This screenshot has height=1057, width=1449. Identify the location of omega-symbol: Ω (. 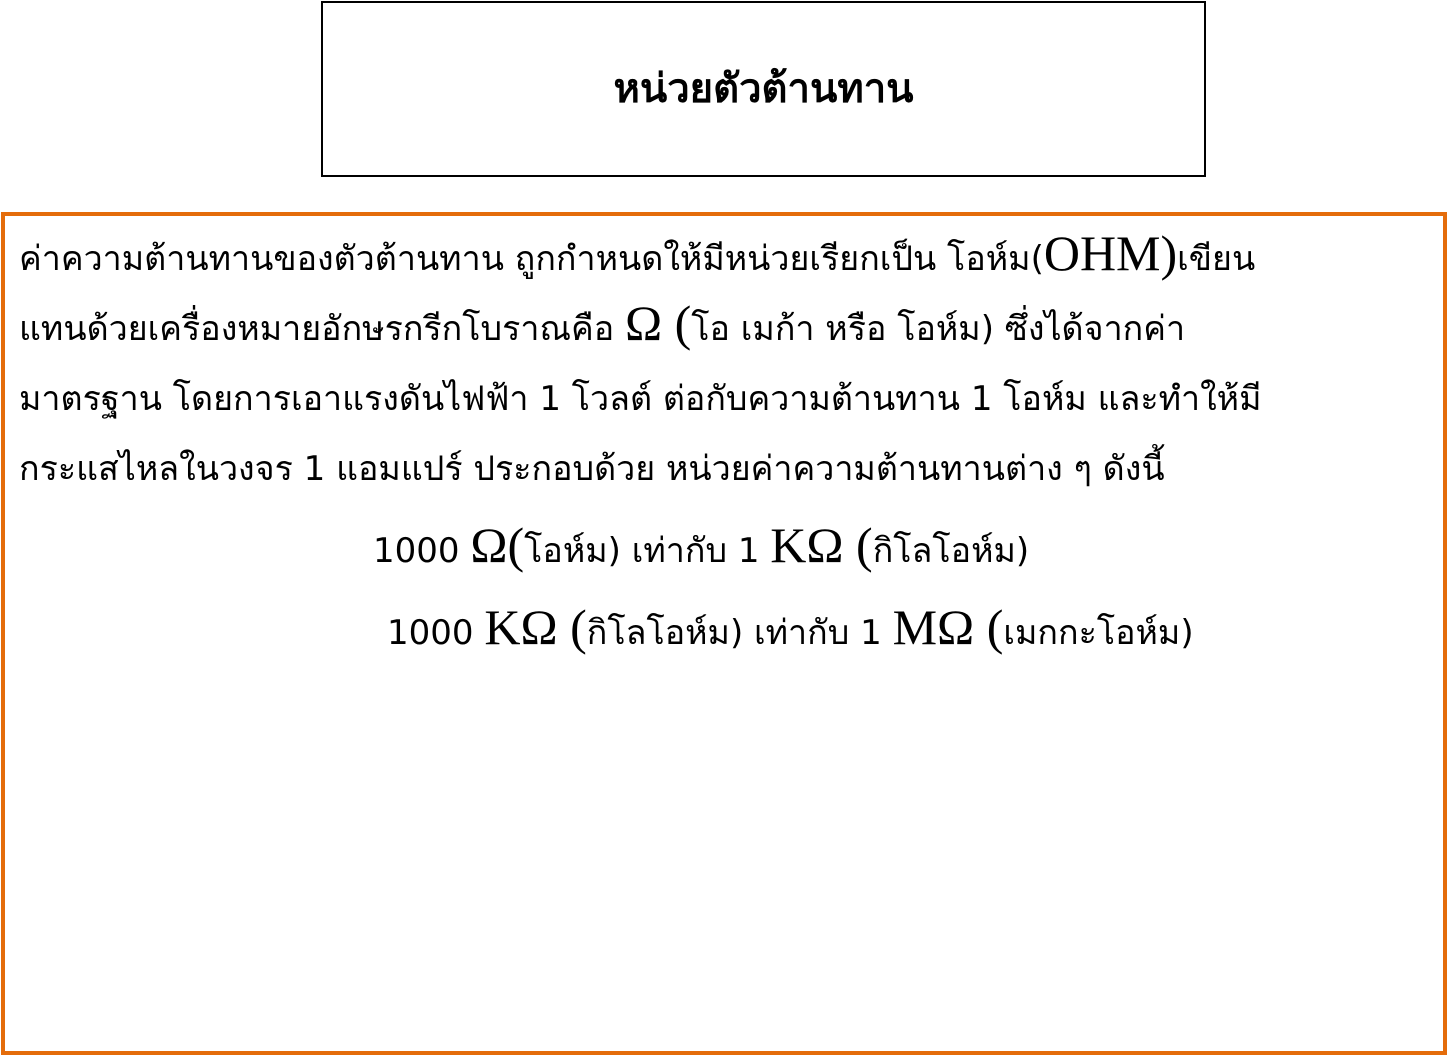
(658, 323).